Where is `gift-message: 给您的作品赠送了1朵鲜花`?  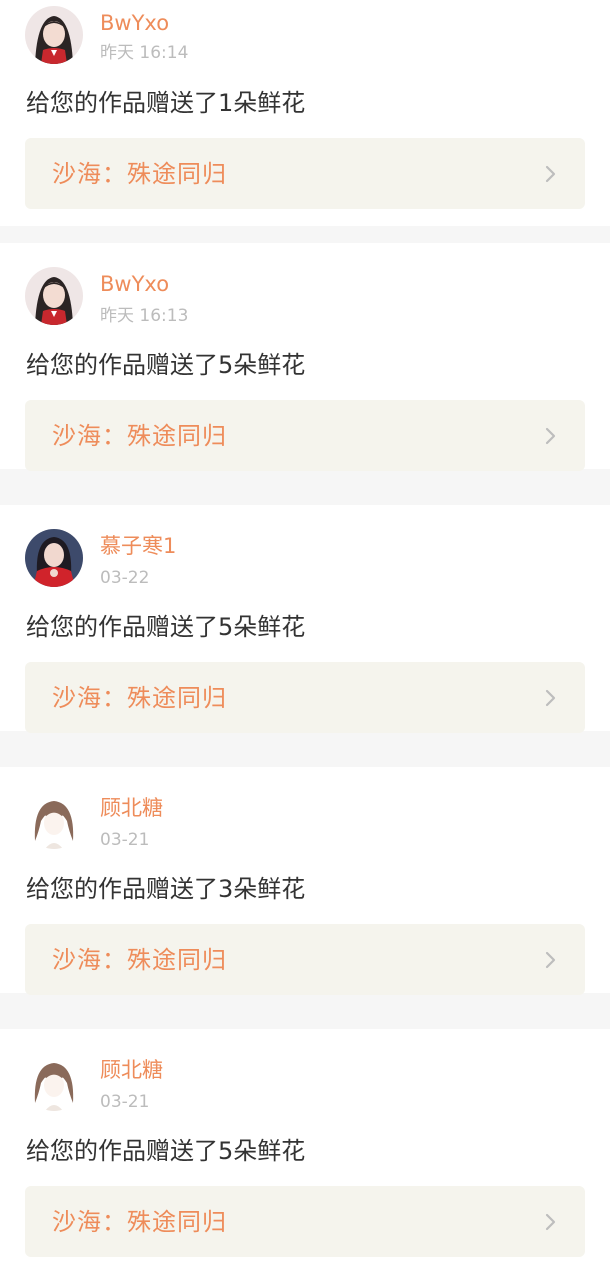 gift-message: 给您的作品赠送了1朵鲜花 is located at coordinates (166, 103).